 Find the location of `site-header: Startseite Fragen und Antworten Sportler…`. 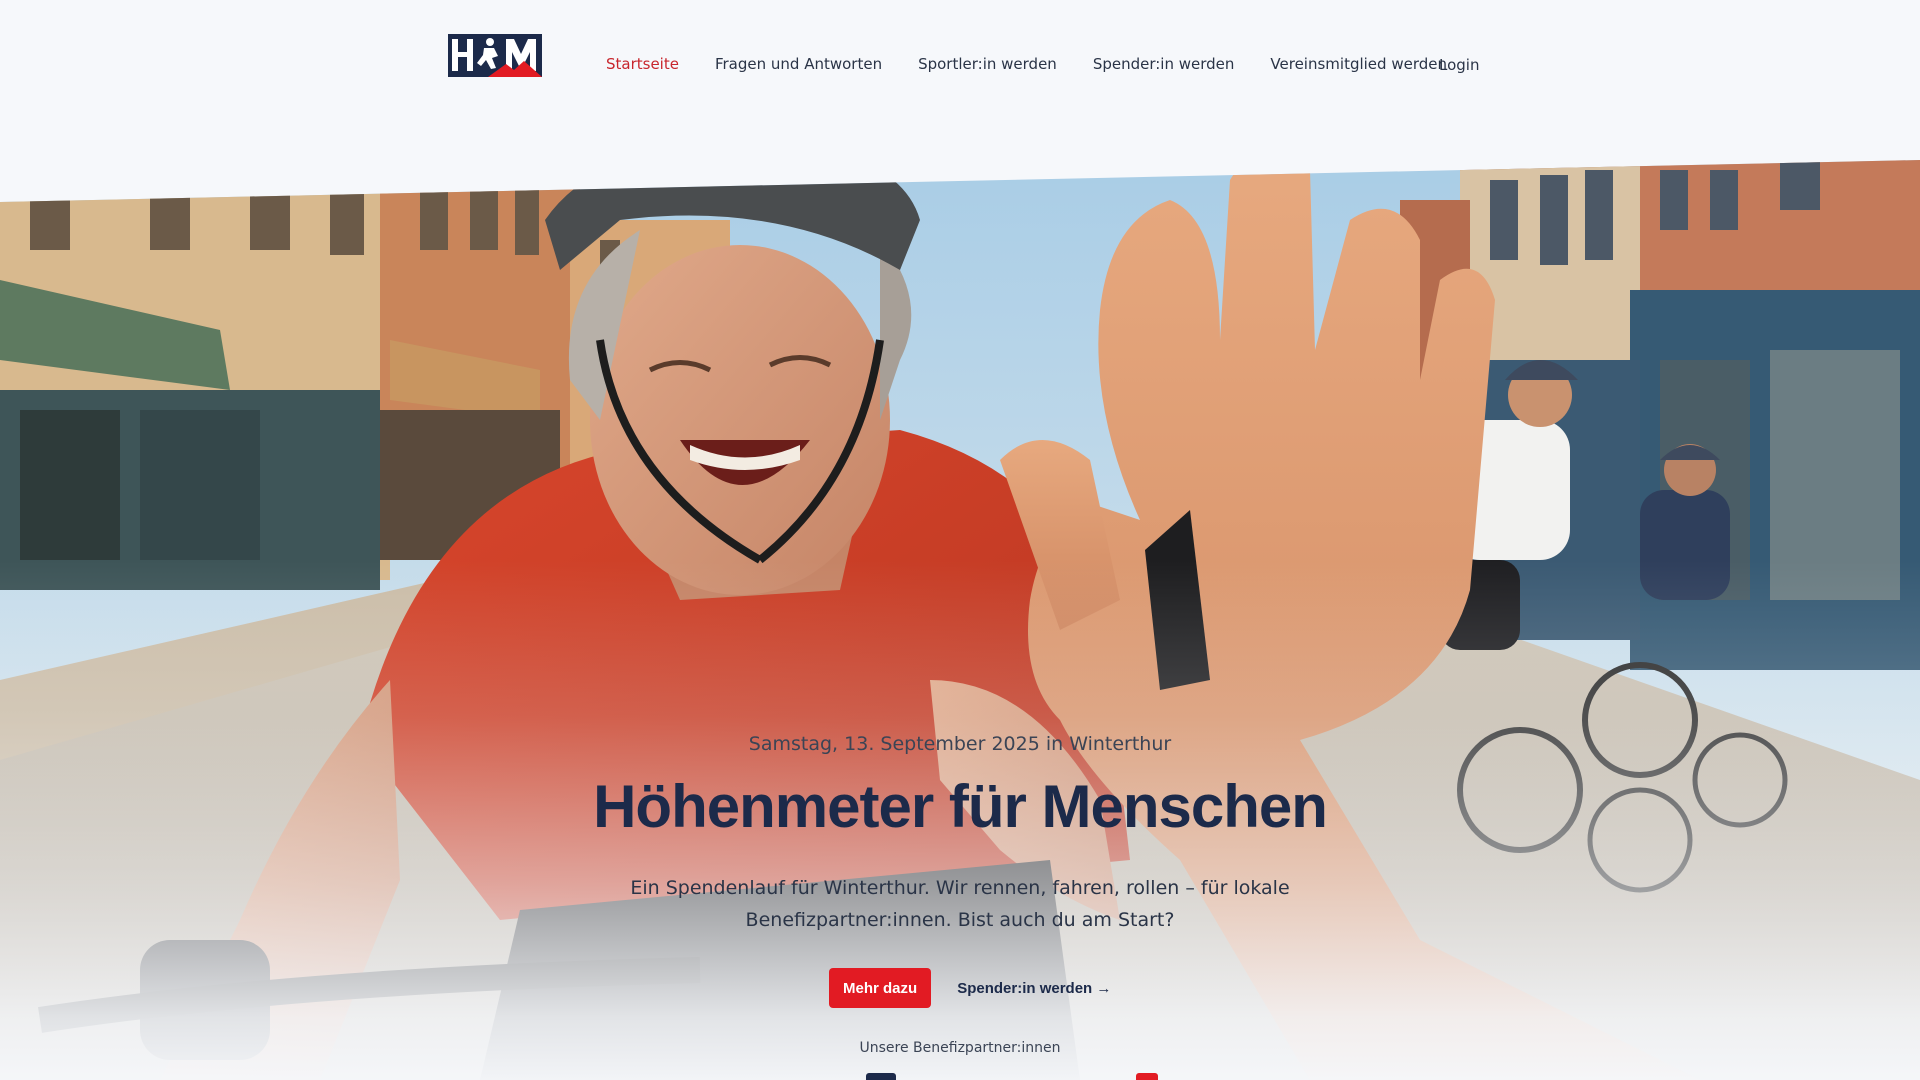

site-header: Startseite Fragen und Antworten Sportler… is located at coordinates (960, 80).